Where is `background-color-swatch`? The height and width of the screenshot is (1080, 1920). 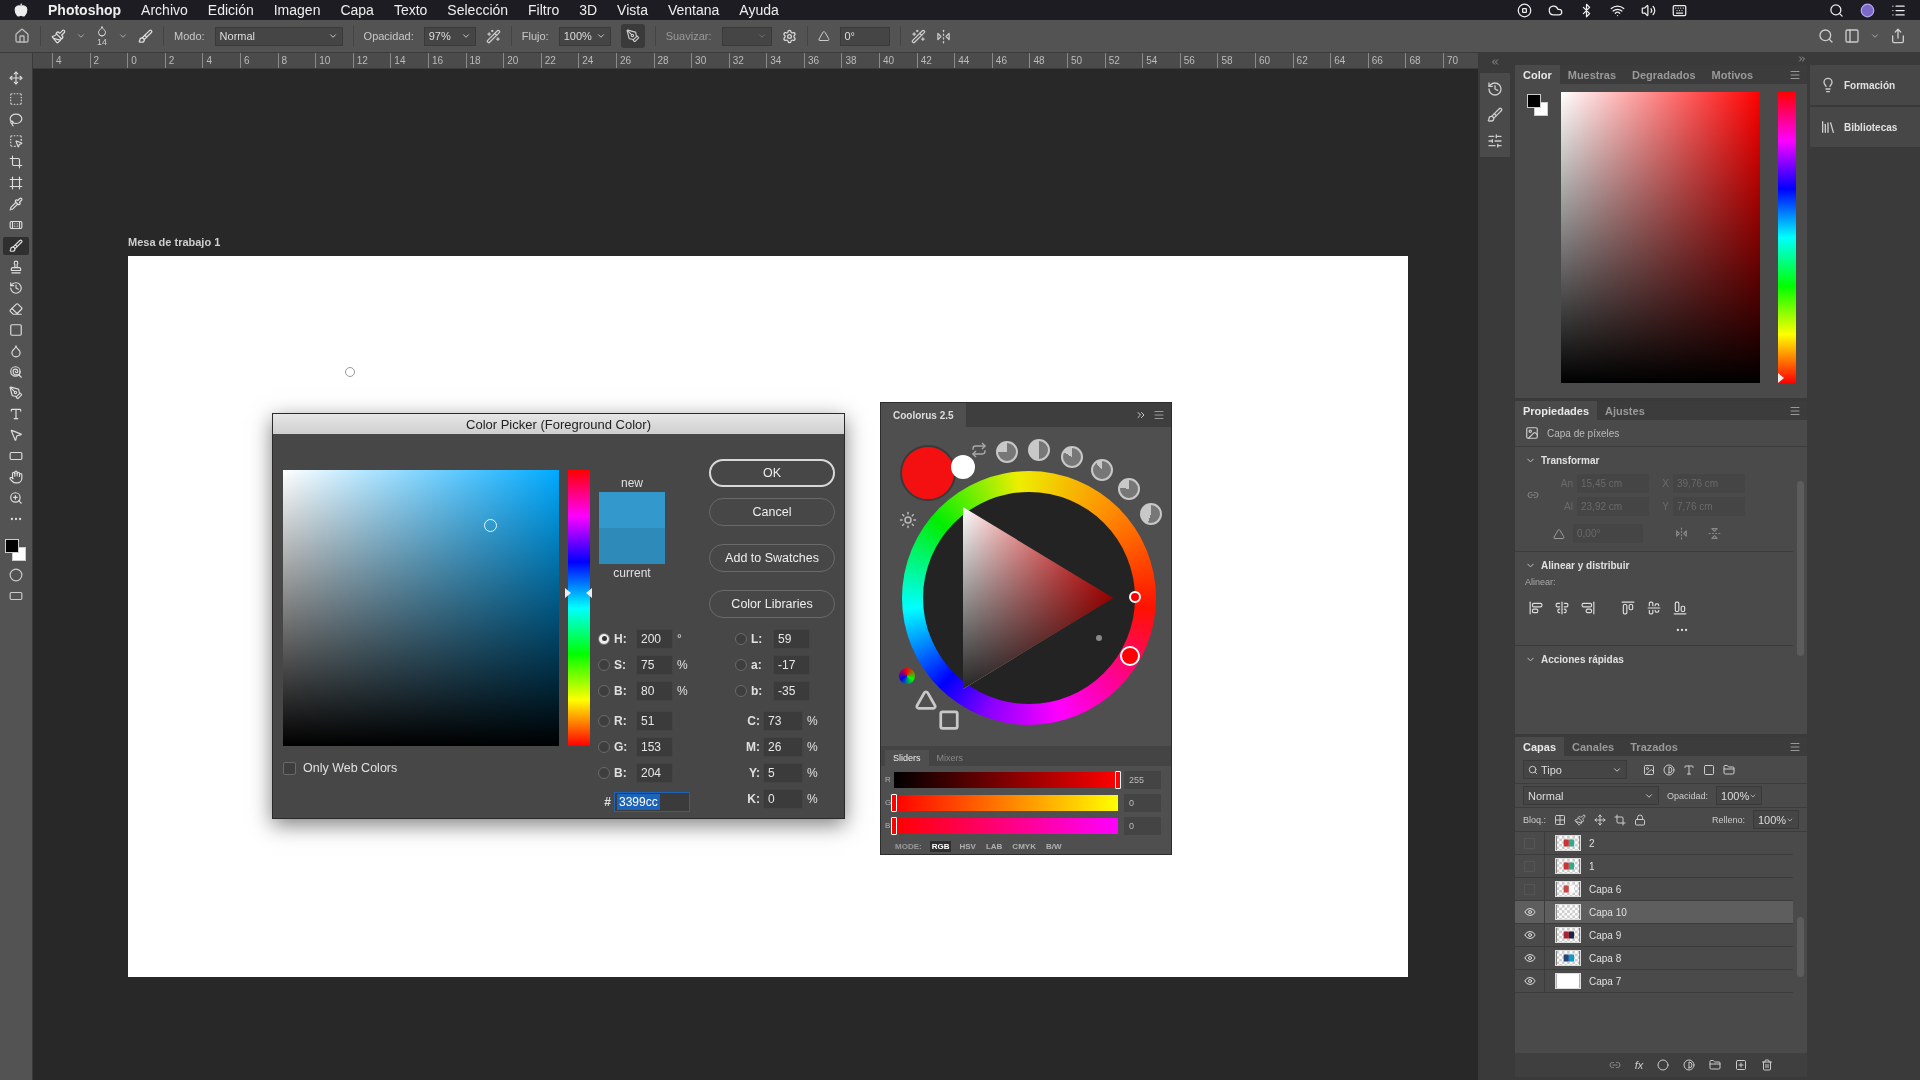
background-color-swatch is located at coordinates (963, 467).